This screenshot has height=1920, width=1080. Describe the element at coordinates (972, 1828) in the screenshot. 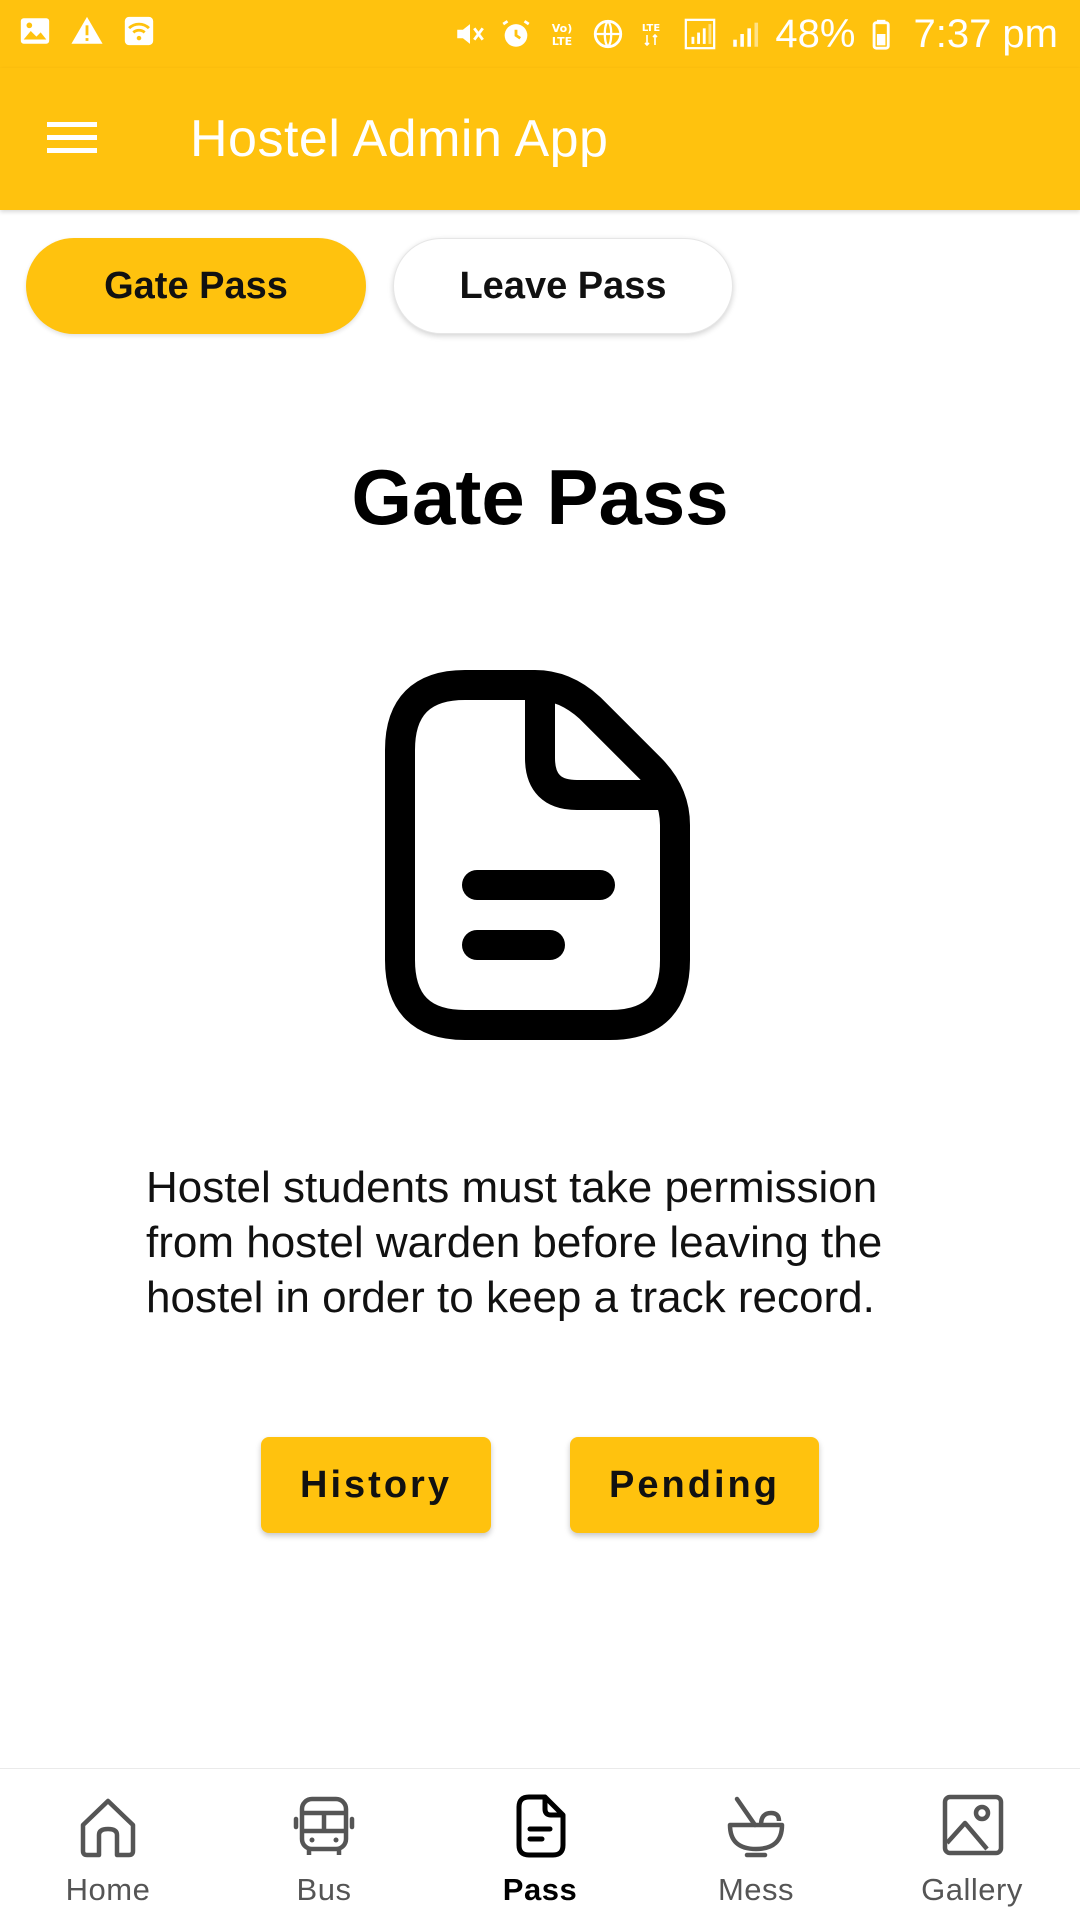

I see `gallery-icon` at that location.